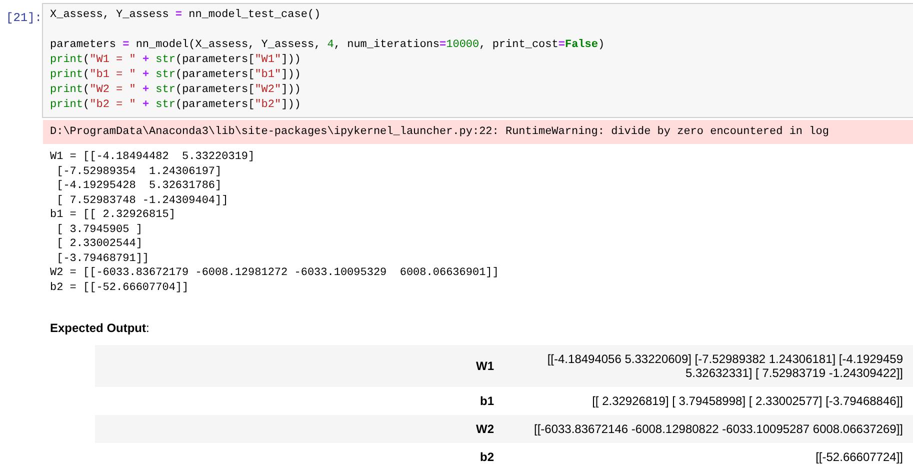 The height and width of the screenshot is (474, 913). I want to click on output-line: [ 7.52983748 -1.24309404]], so click(143, 201).